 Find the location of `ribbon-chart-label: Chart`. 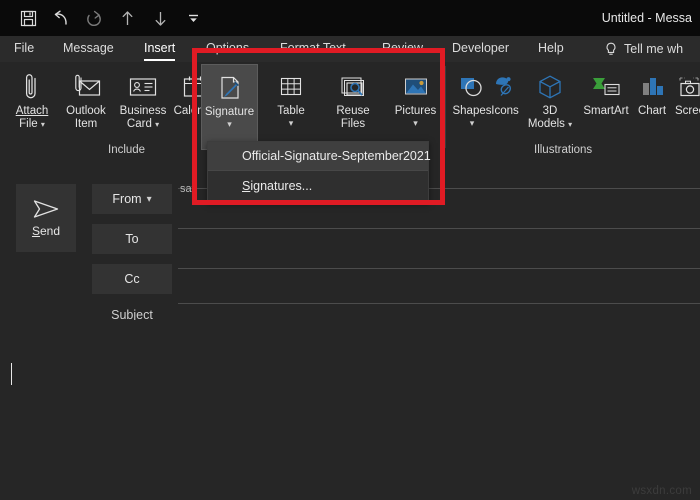

ribbon-chart-label: Chart is located at coordinates (652, 111).